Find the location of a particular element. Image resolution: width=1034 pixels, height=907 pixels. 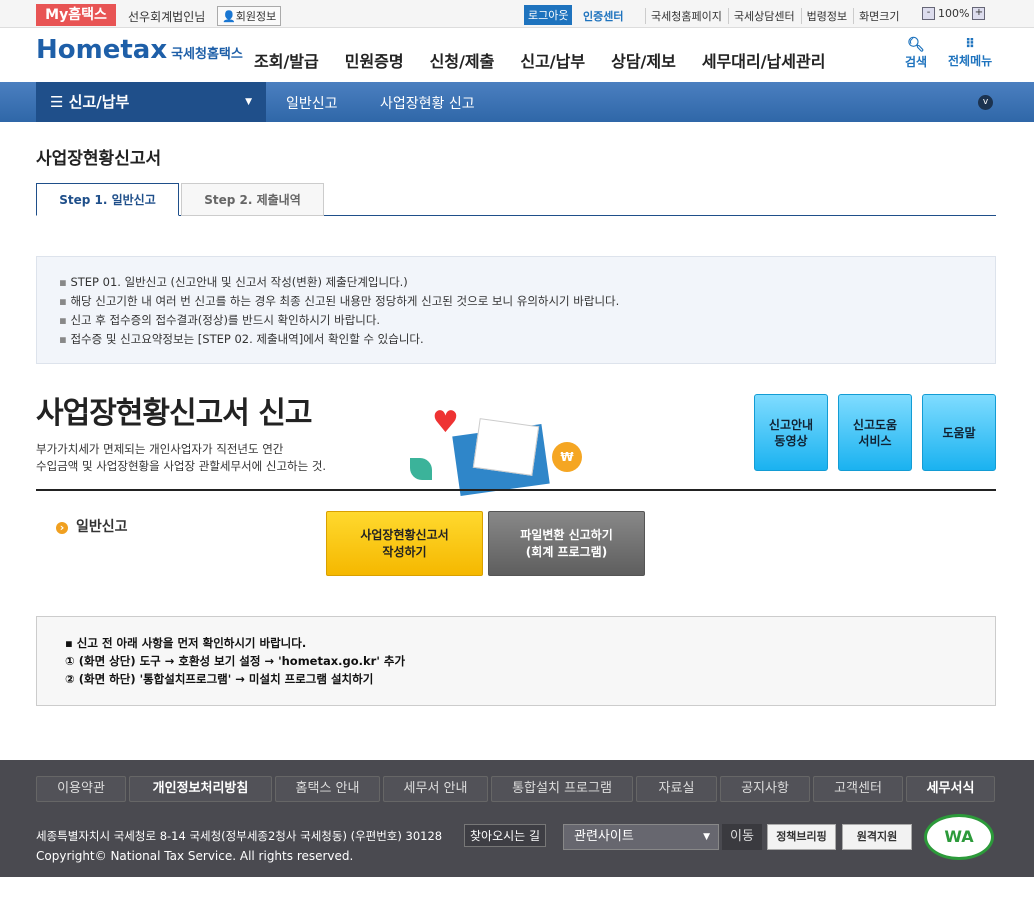

footer-hometax-guide: 홈택스 안내 is located at coordinates (327, 789).